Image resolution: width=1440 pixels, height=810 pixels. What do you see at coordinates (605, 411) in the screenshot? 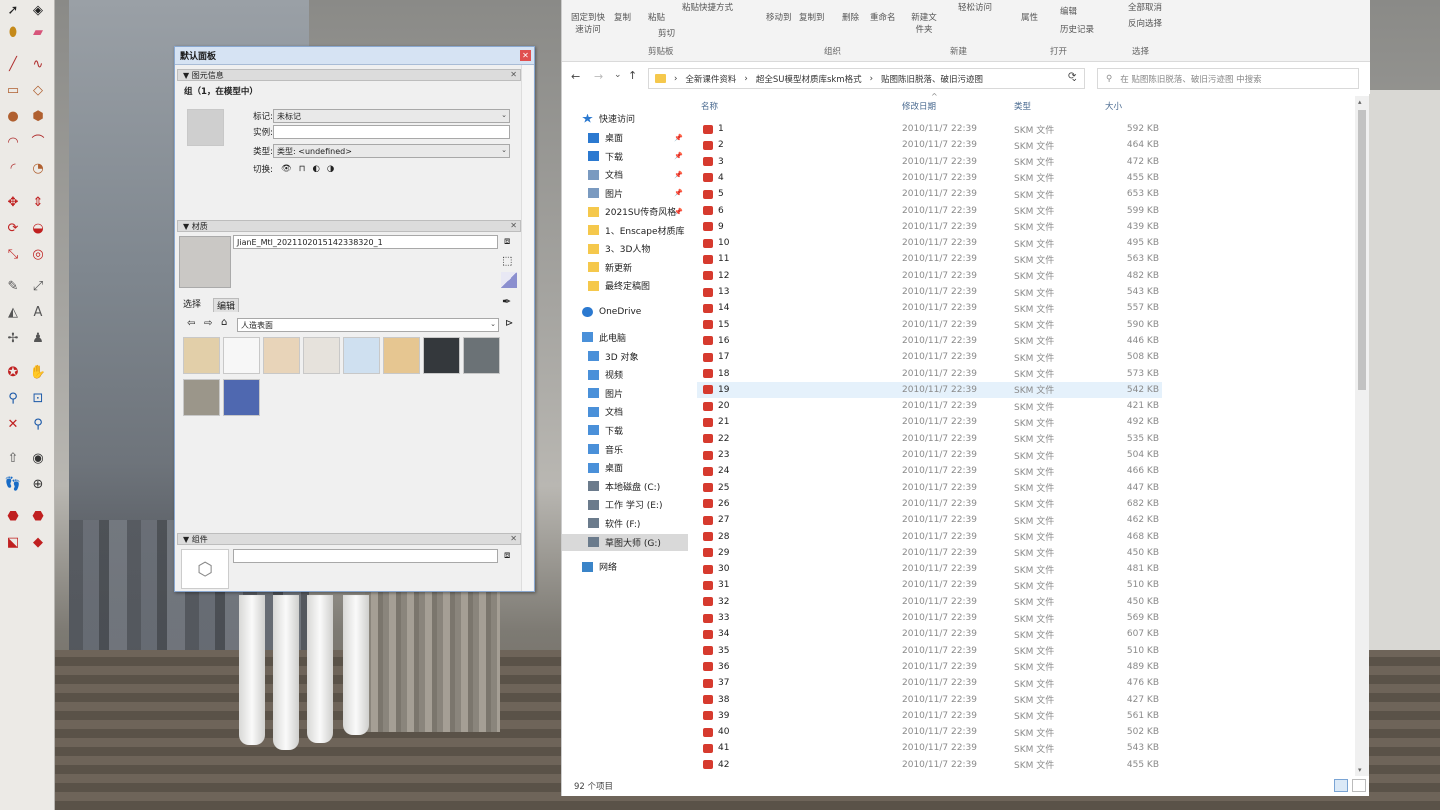
I see `nav-item: 文档` at bounding box center [605, 411].